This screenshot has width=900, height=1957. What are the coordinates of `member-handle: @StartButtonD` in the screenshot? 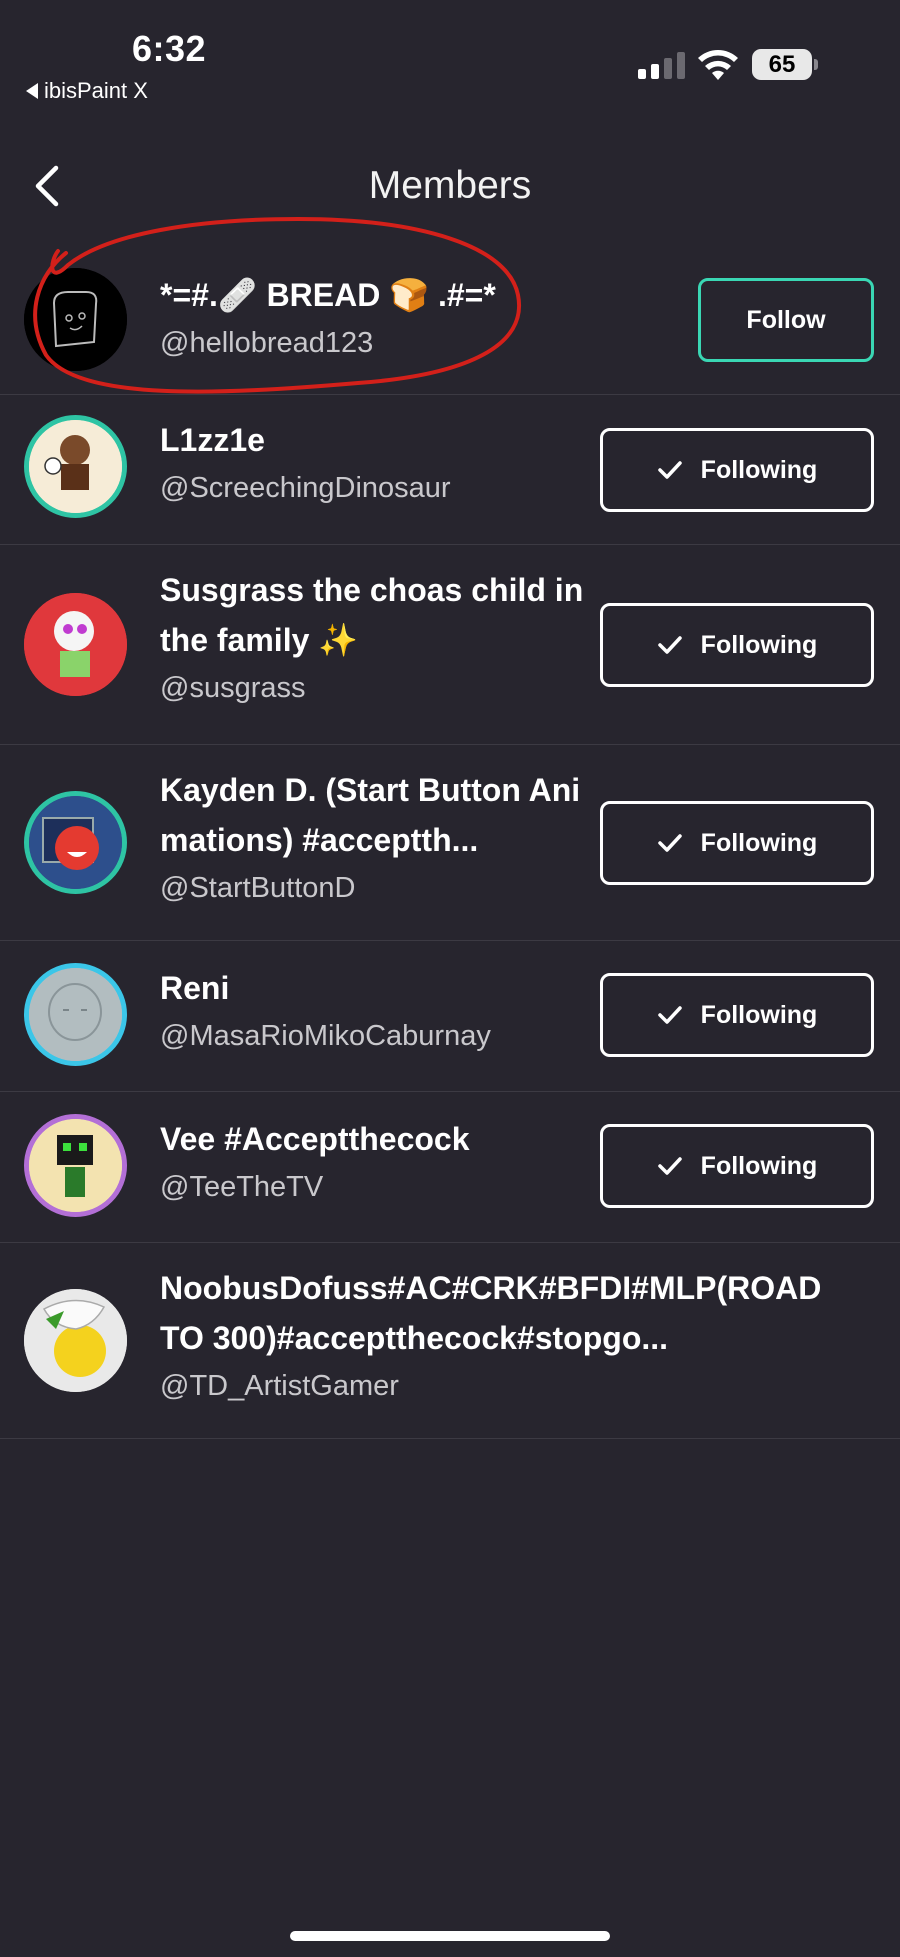 It's located at (258, 888).